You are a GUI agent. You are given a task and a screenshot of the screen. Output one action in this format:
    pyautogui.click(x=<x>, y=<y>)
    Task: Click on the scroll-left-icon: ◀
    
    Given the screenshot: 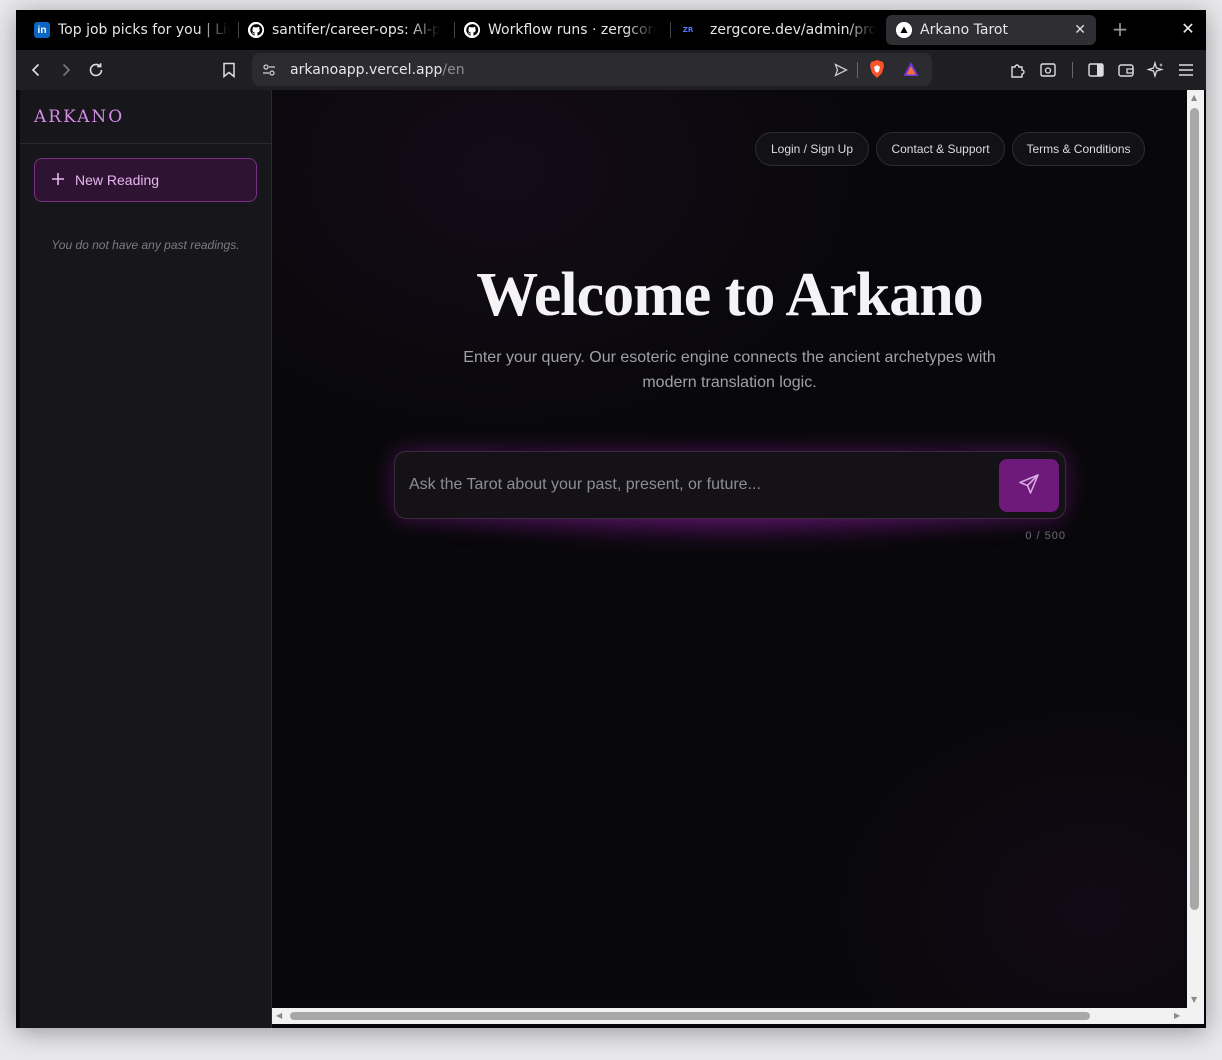 What is the action you would take?
    pyautogui.click(x=279, y=1016)
    